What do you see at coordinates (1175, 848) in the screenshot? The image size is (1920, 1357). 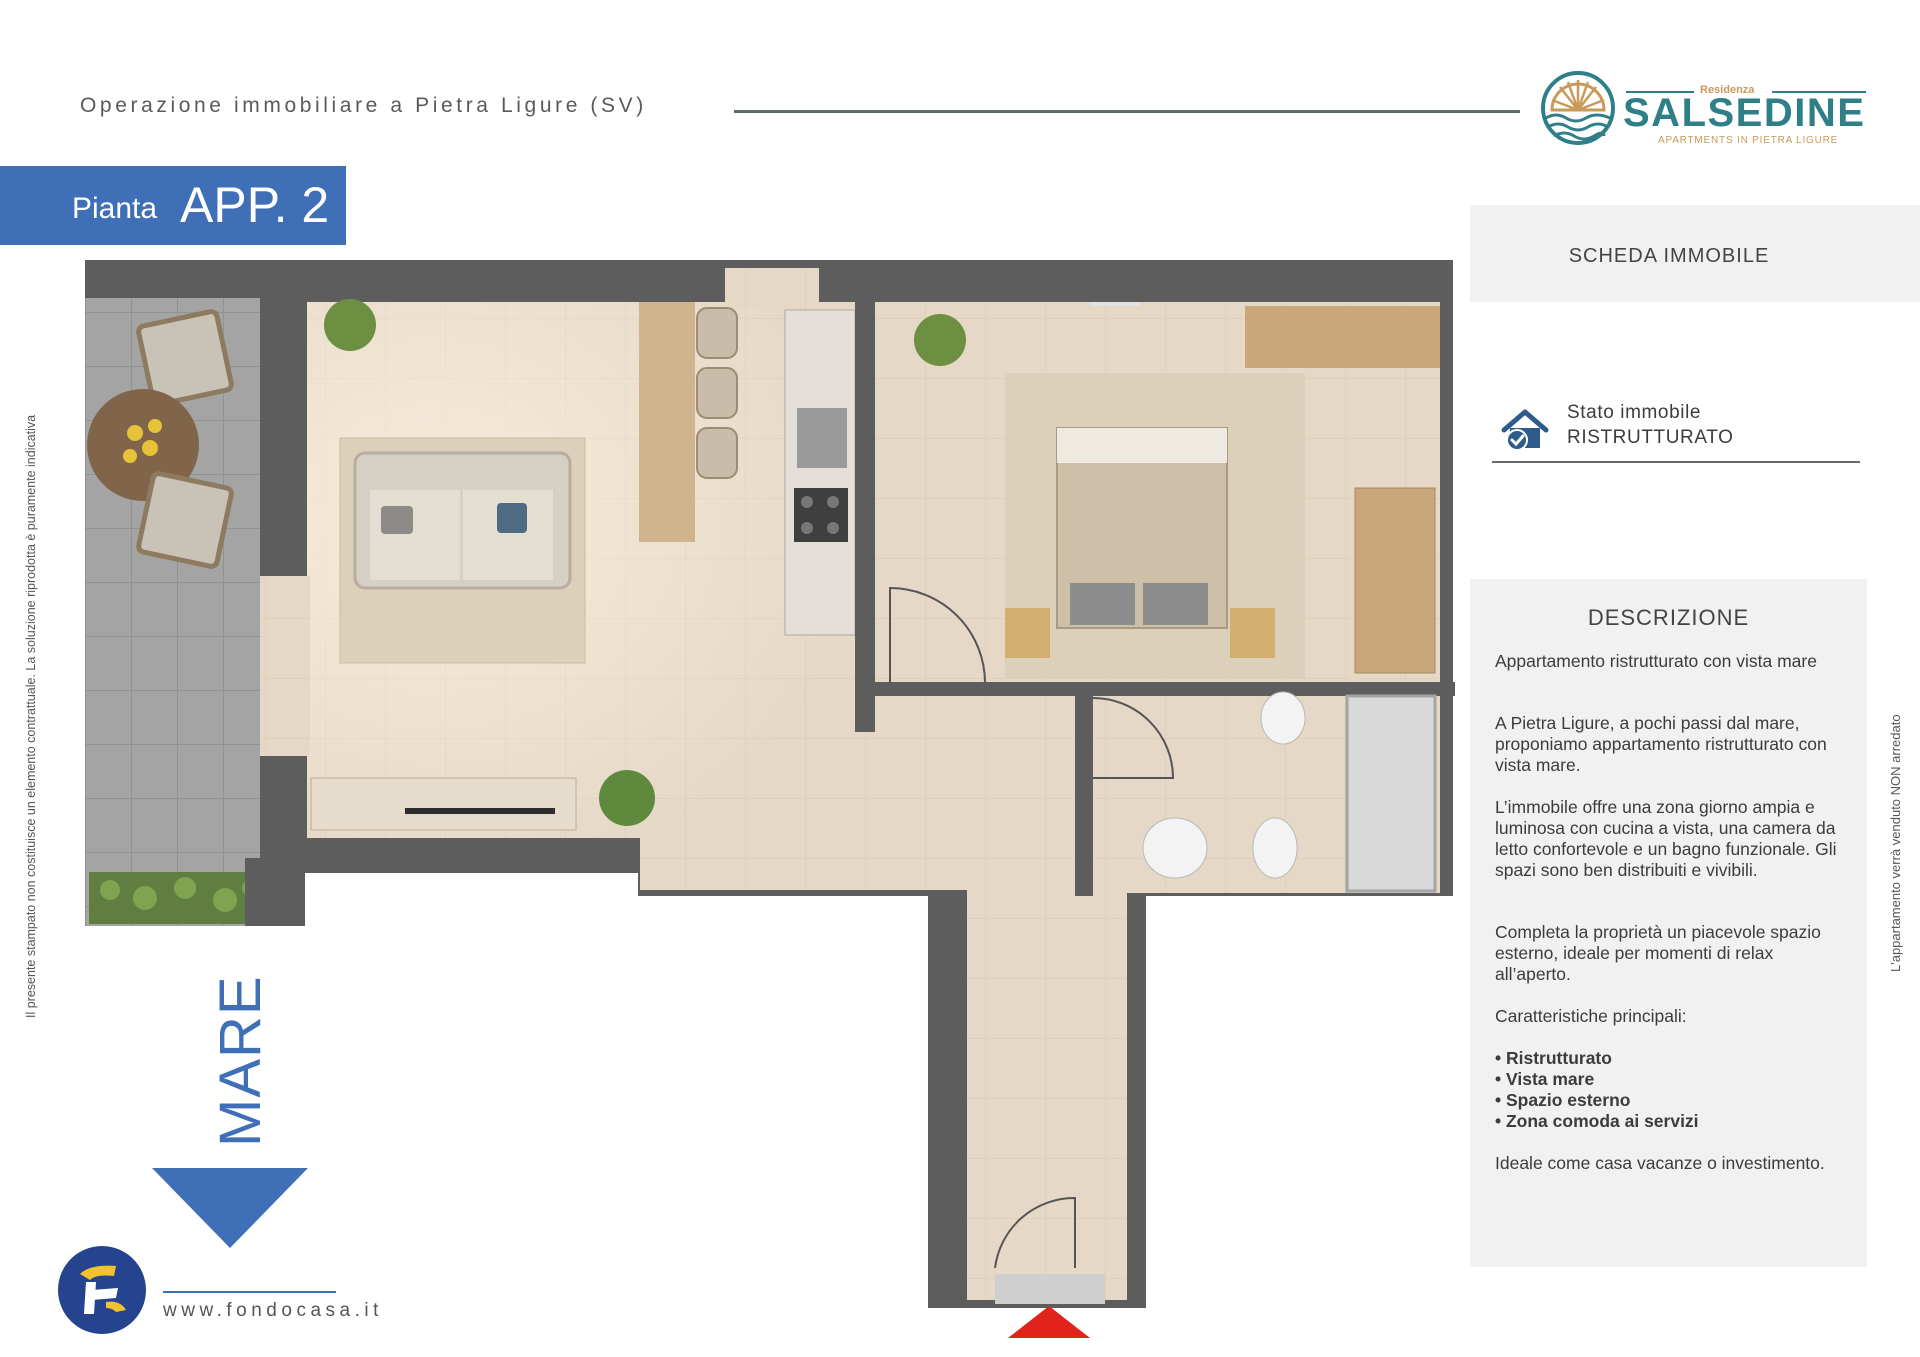 I see `sink` at bounding box center [1175, 848].